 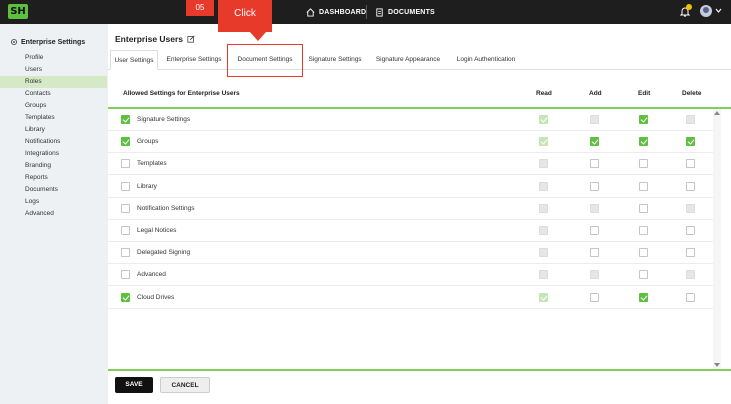 What do you see at coordinates (53, 166) in the screenshot?
I see `sidebar-item-branding: Branding` at bounding box center [53, 166].